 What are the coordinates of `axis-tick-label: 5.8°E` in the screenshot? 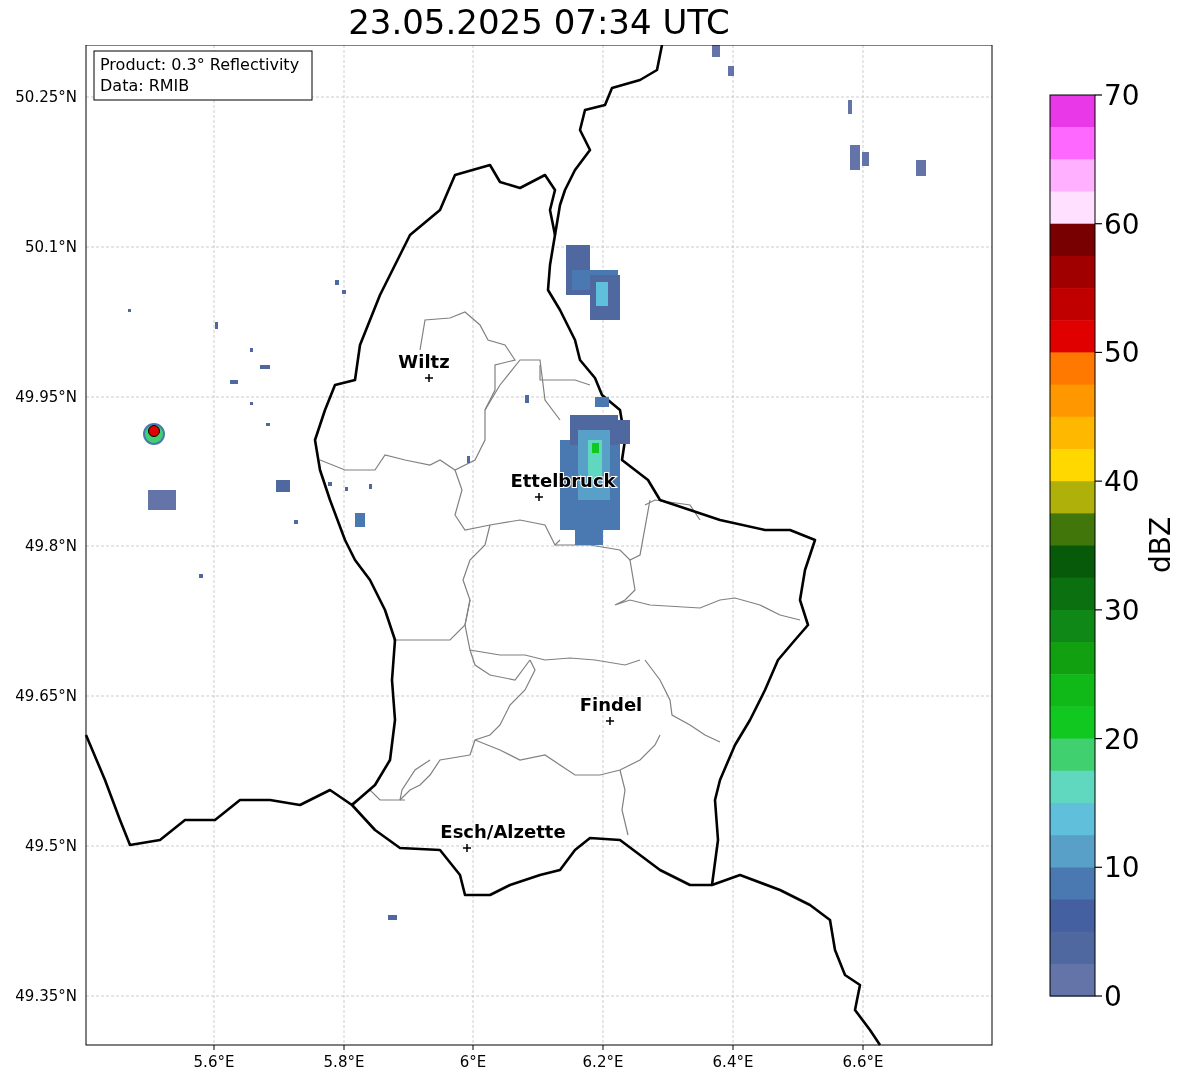 It's located at (344, 1062).